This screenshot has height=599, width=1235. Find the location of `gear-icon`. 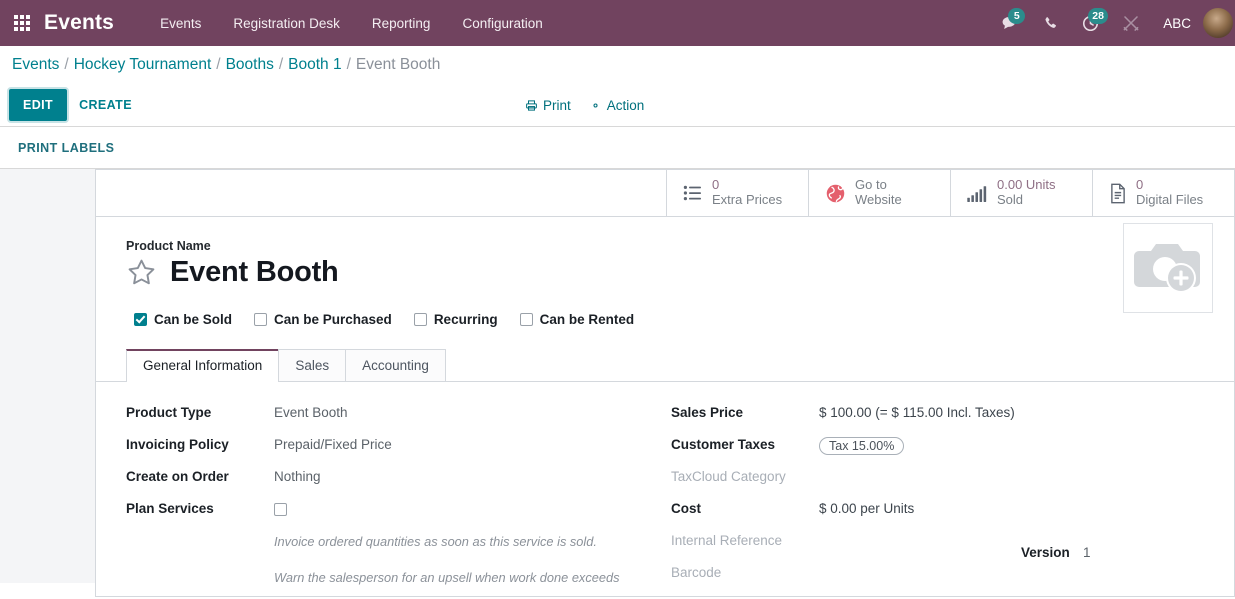

gear-icon is located at coordinates (595, 105).